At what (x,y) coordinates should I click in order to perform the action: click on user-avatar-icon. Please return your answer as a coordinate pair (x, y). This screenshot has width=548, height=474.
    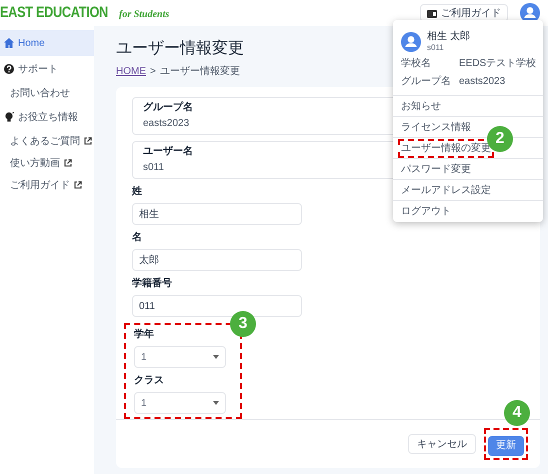
    Looking at the image, I should click on (411, 42).